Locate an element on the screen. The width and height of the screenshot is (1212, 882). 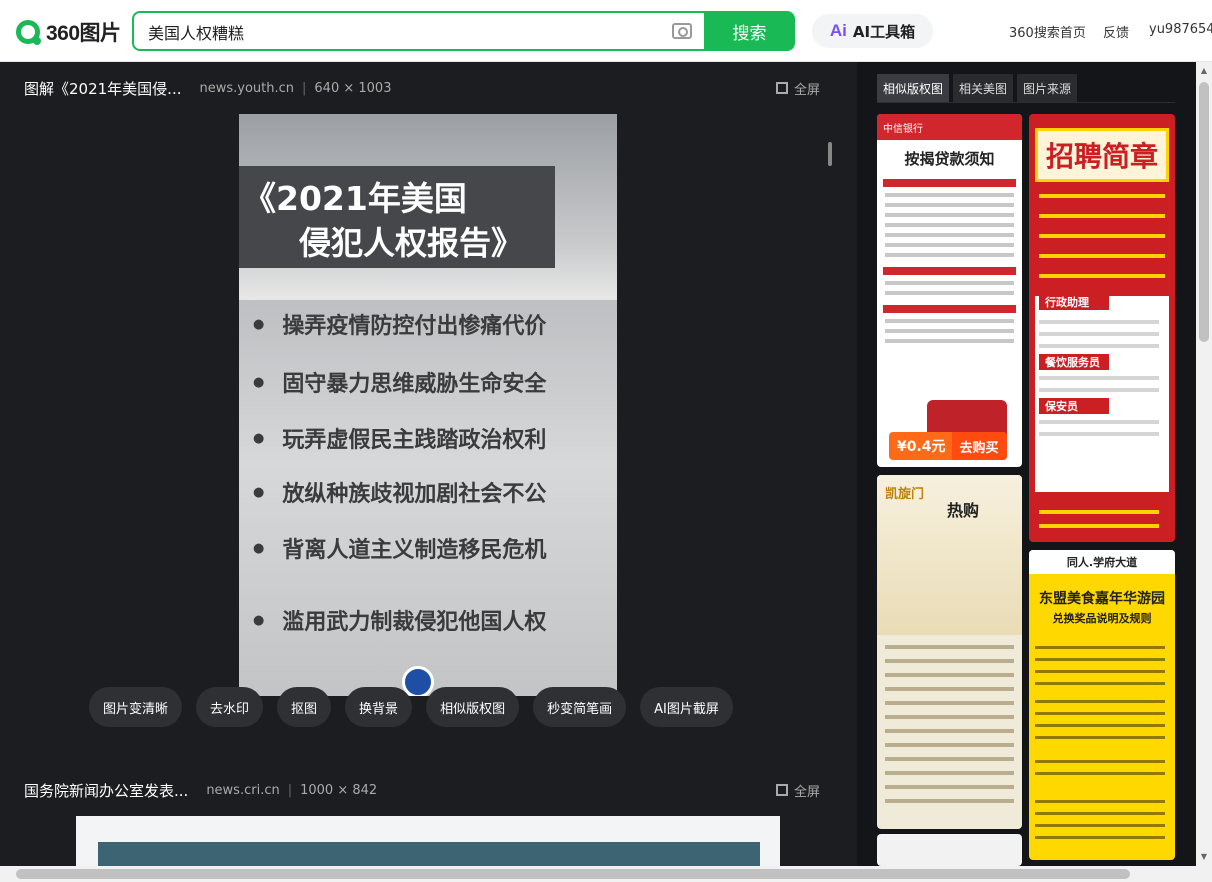
nav-user-link: yu987654_ is located at coordinates (1180, 29).